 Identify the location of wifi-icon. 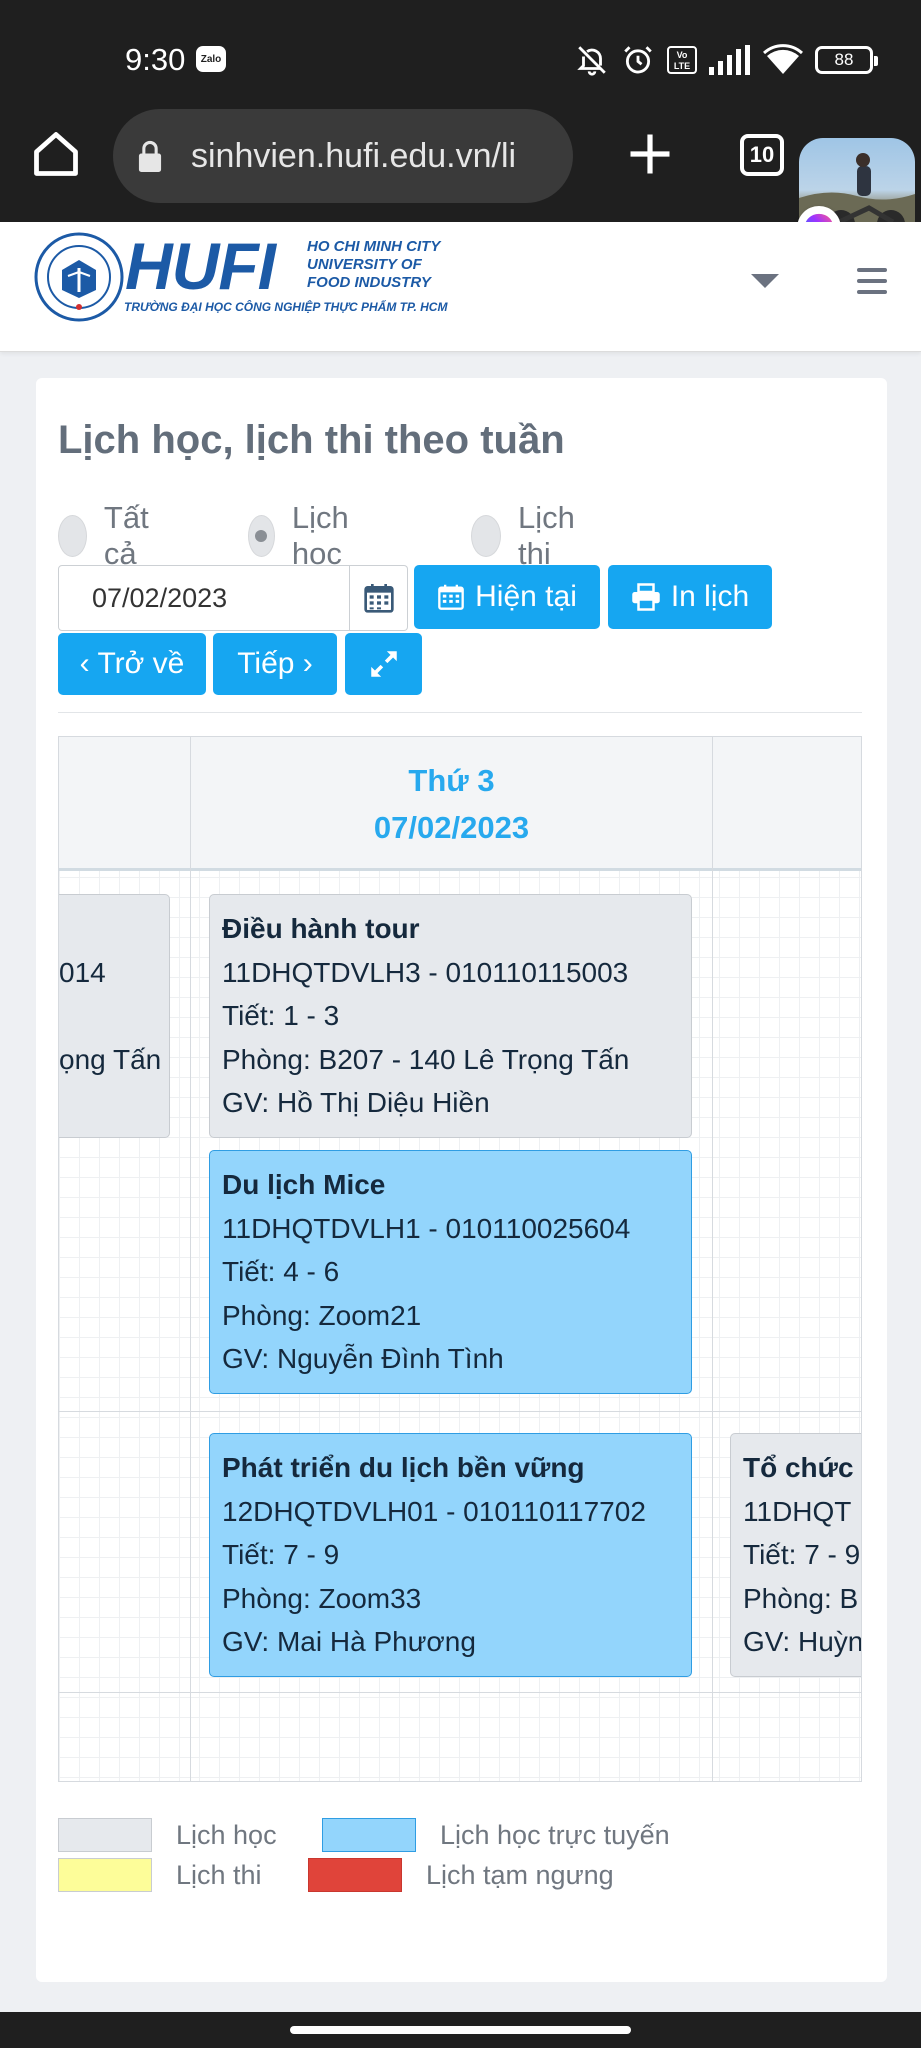
(783, 59).